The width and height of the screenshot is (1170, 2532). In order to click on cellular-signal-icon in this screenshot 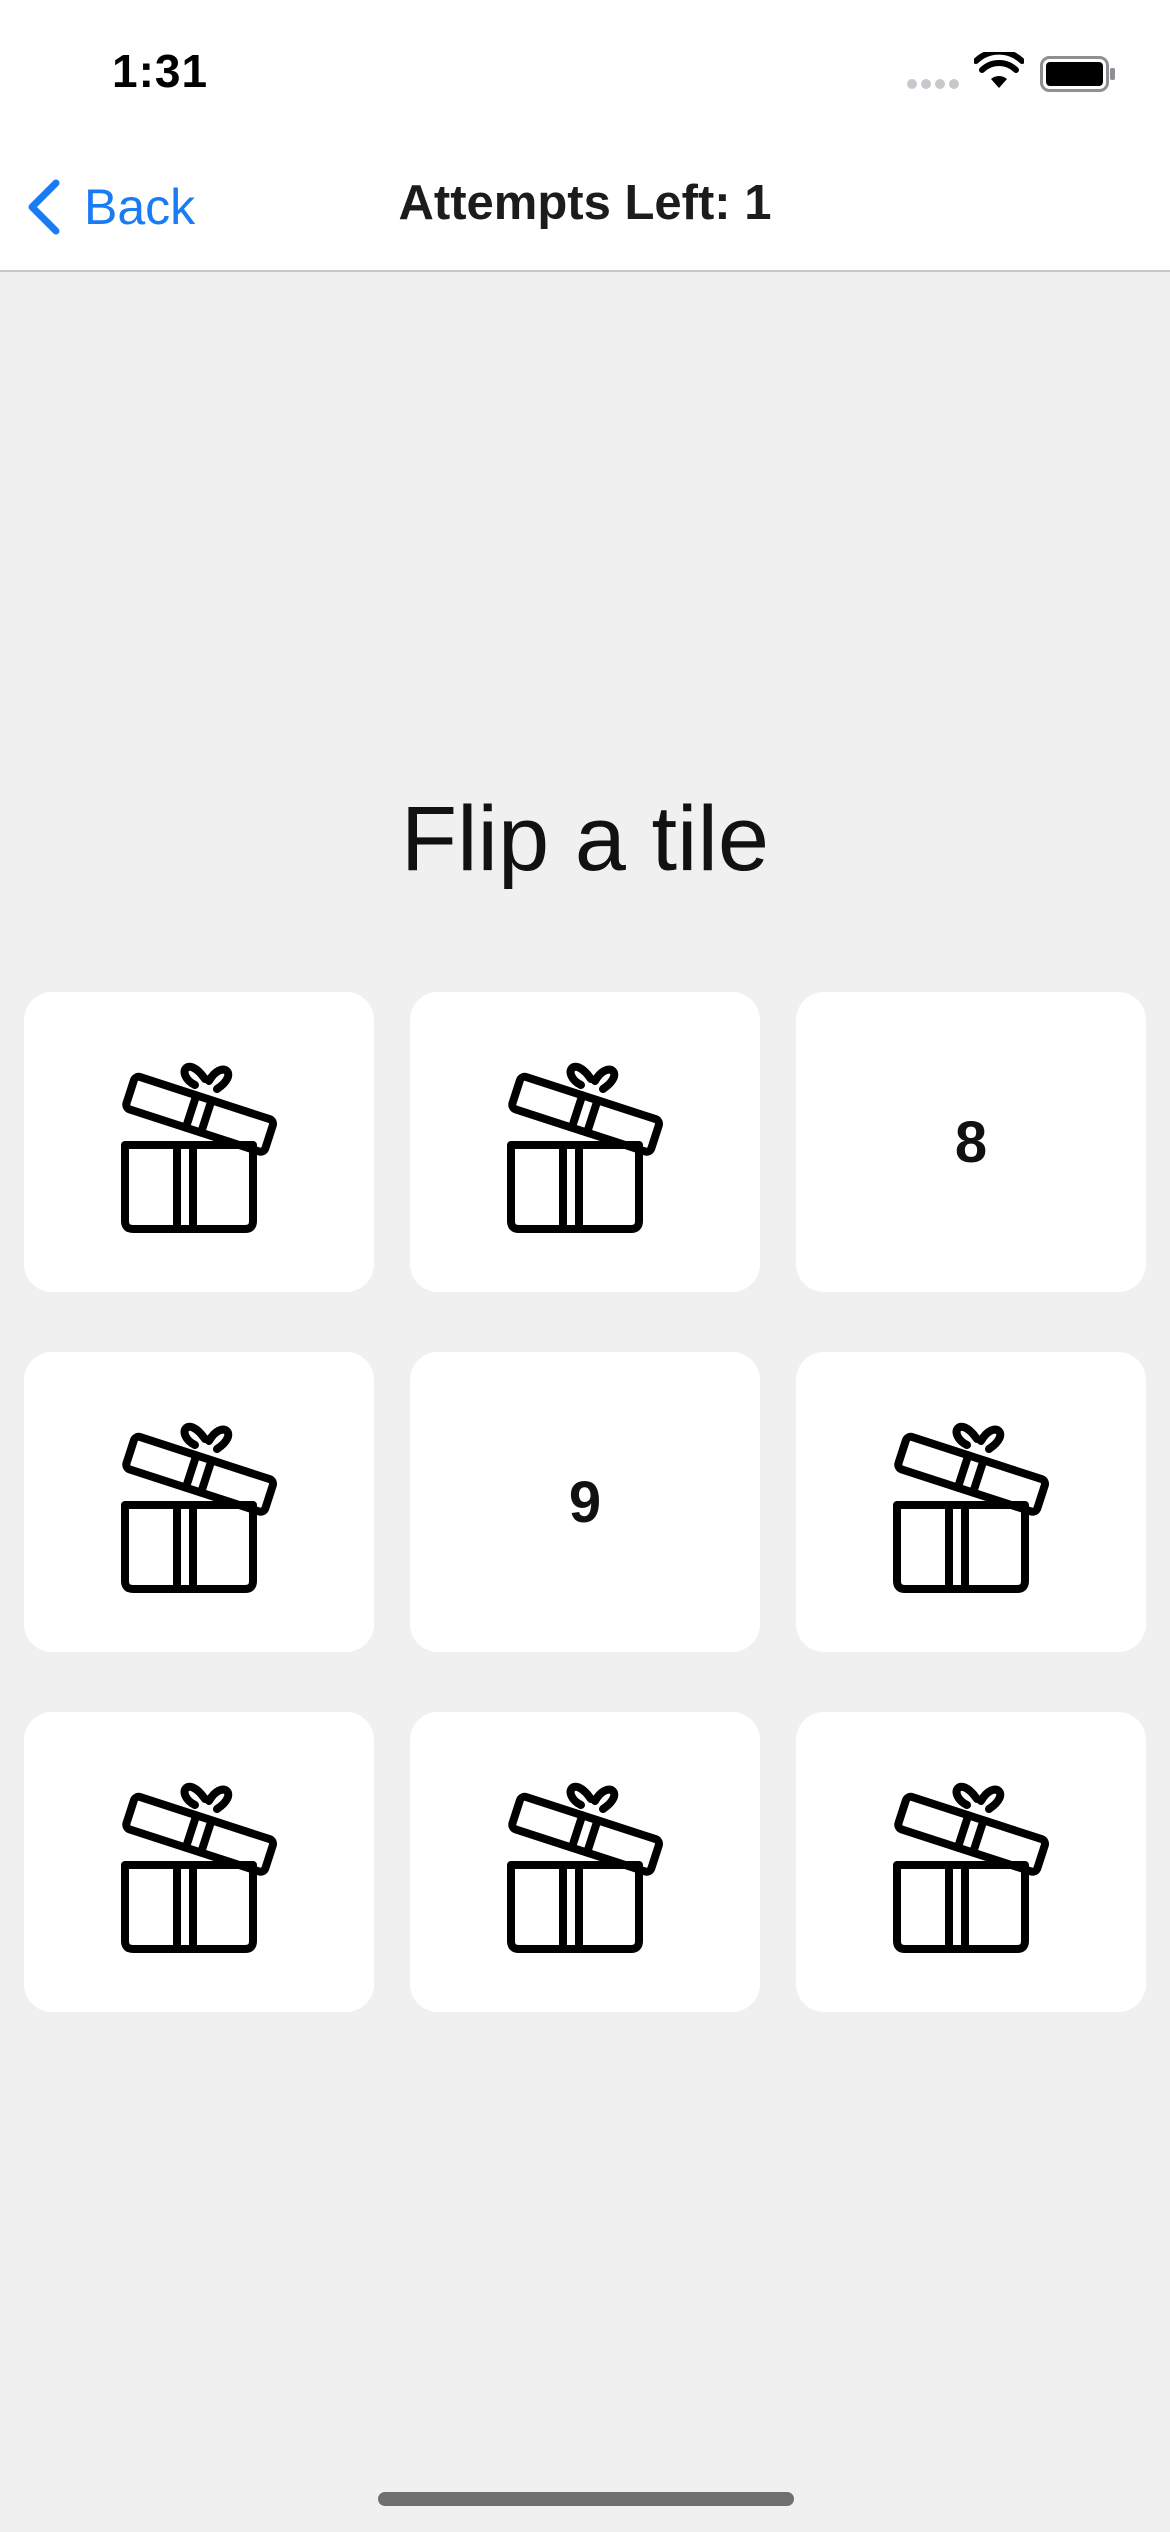, I will do `click(933, 84)`.